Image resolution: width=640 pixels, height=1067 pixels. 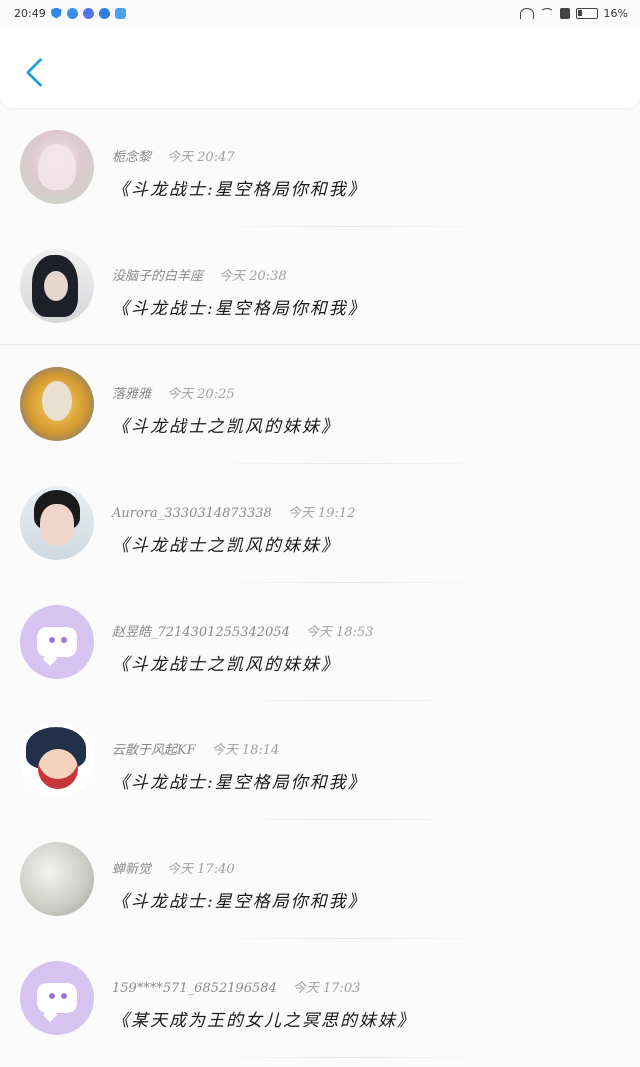 I want to click on item-meta: 没脑子的白羊座 今天 20:38, so click(x=199, y=274).